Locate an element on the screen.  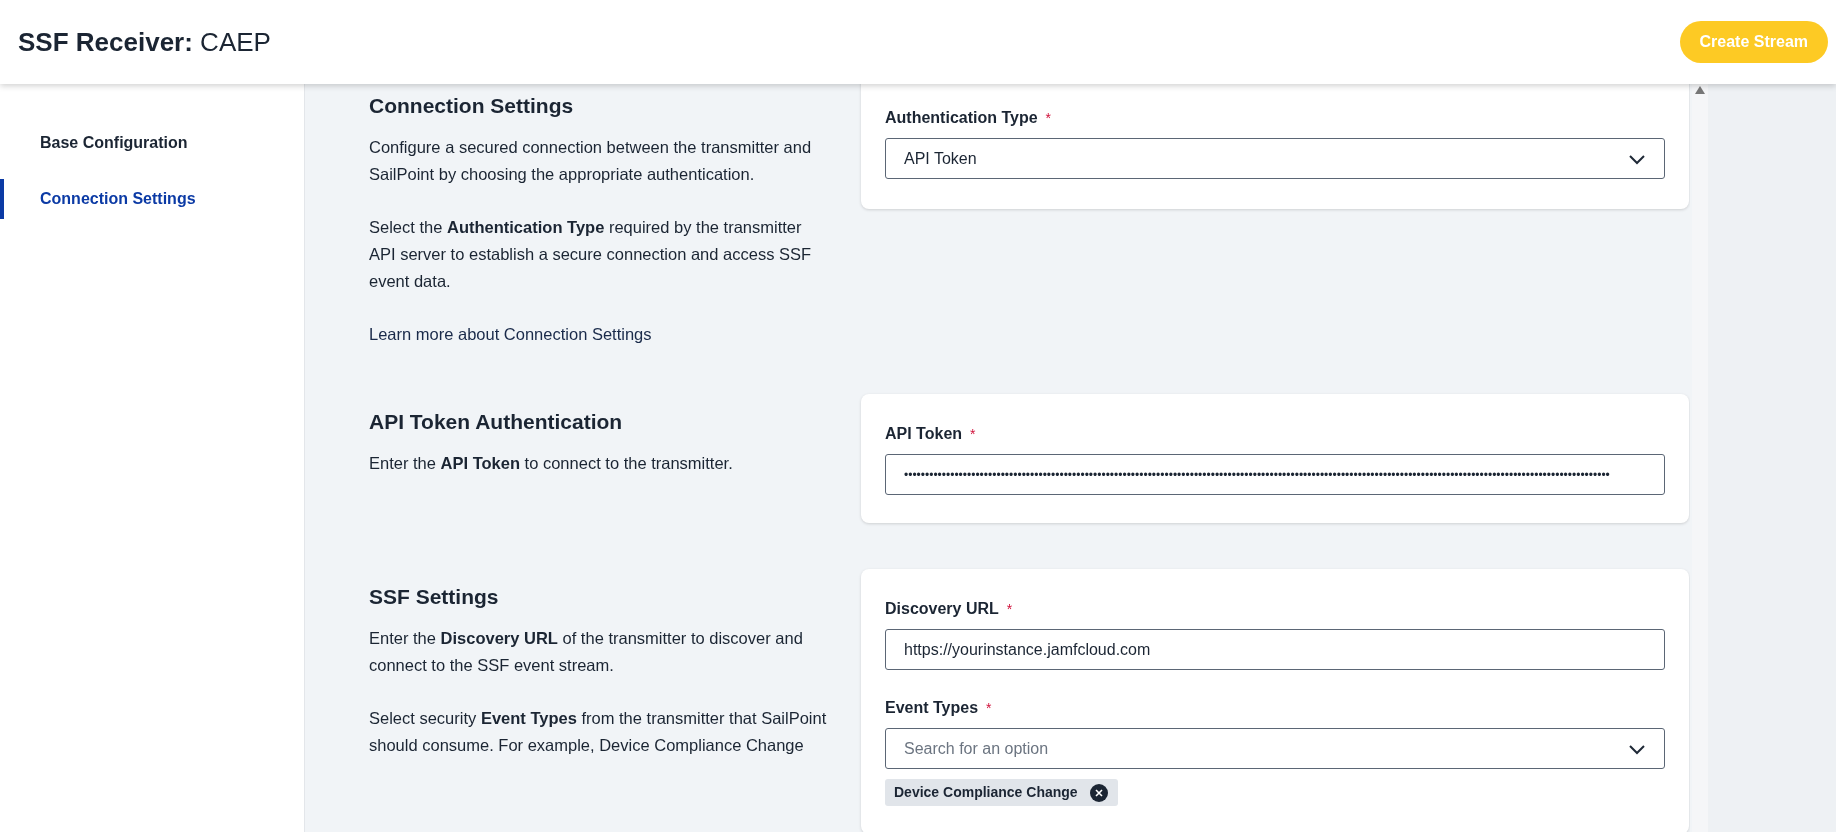
scrollbar is located at coordinates (1700, 458).